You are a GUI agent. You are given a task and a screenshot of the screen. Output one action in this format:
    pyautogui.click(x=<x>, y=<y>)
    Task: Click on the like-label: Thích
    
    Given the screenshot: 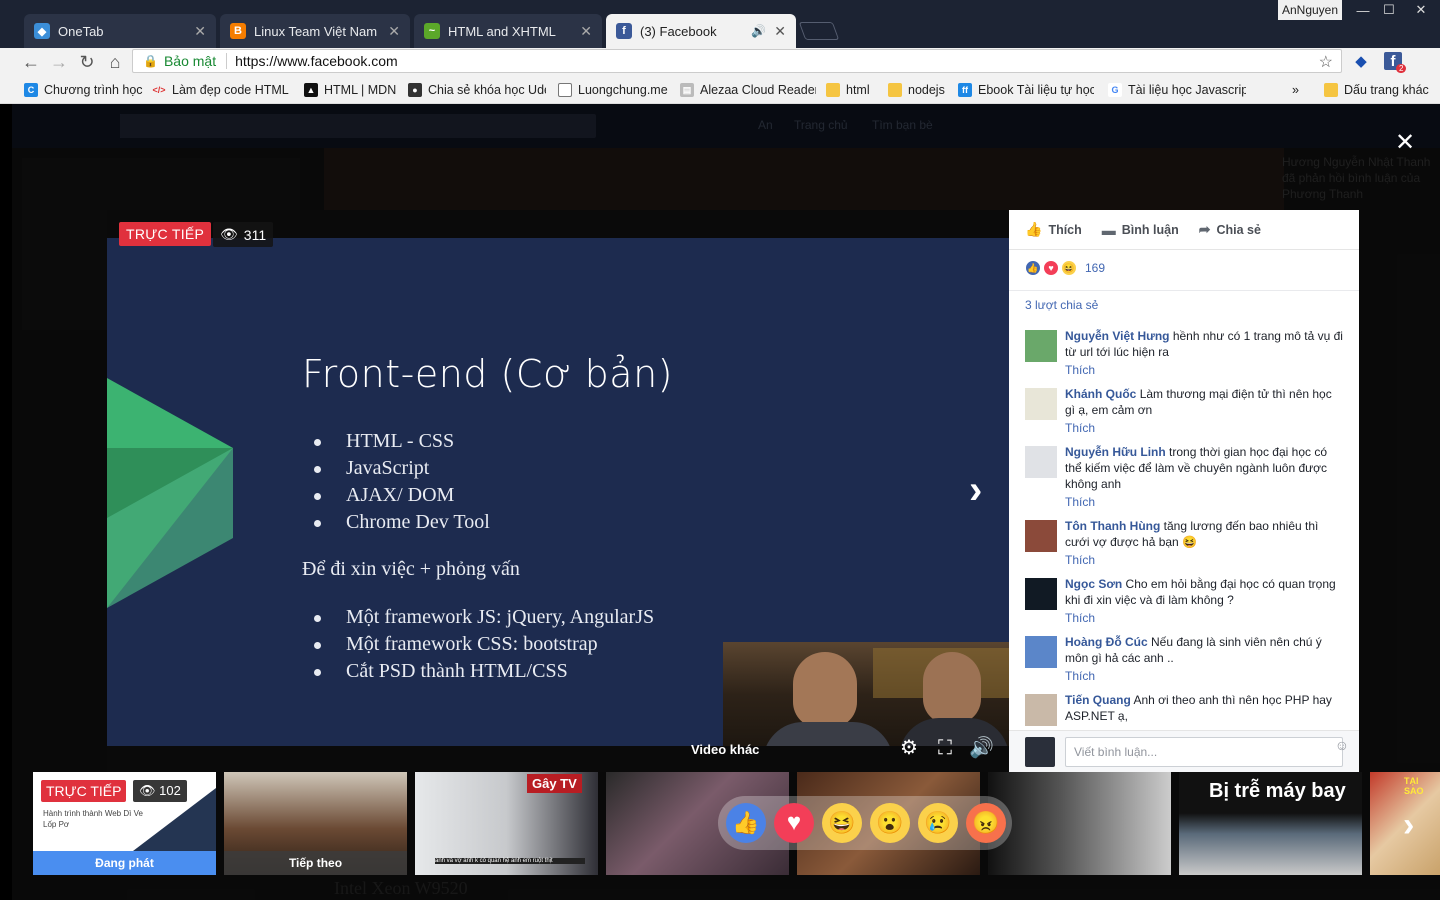 What is the action you would take?
    pyautogui.click(x=1065, y=229)
    